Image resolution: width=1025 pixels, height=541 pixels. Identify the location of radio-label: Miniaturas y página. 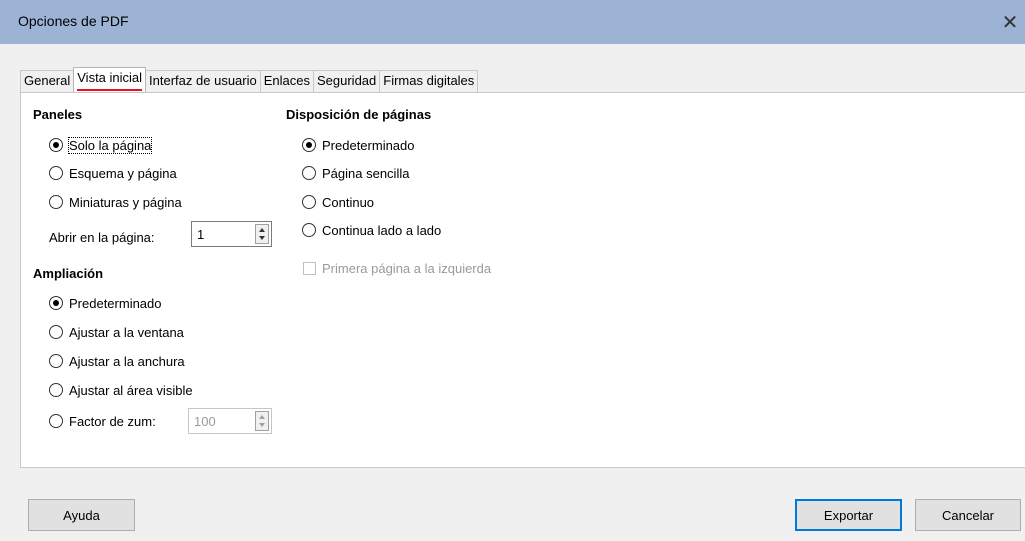
(125, 202).